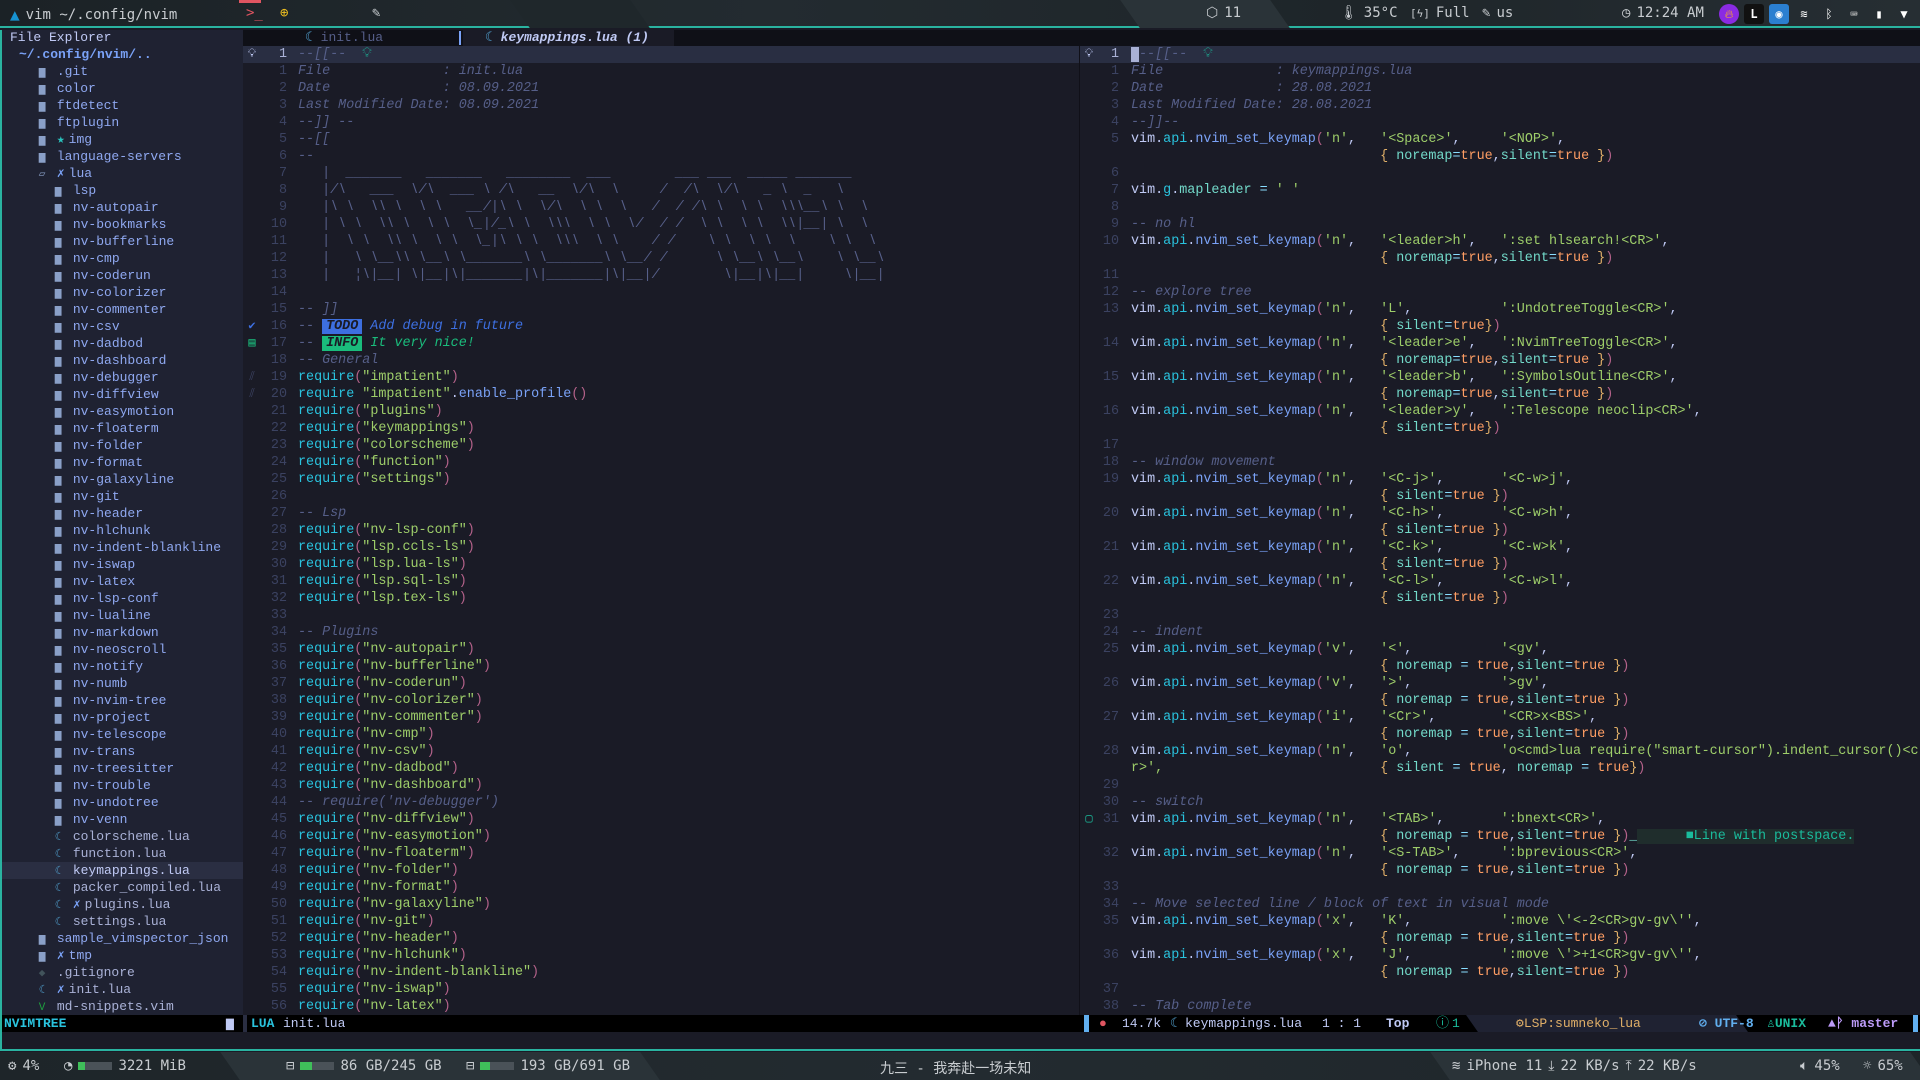 Image resolution: width=1920 pixels, height=1080 pixels. Describe the element at coordinates (322, 513) in the screenshot. I see `code-text: -- Lsp` at that location.